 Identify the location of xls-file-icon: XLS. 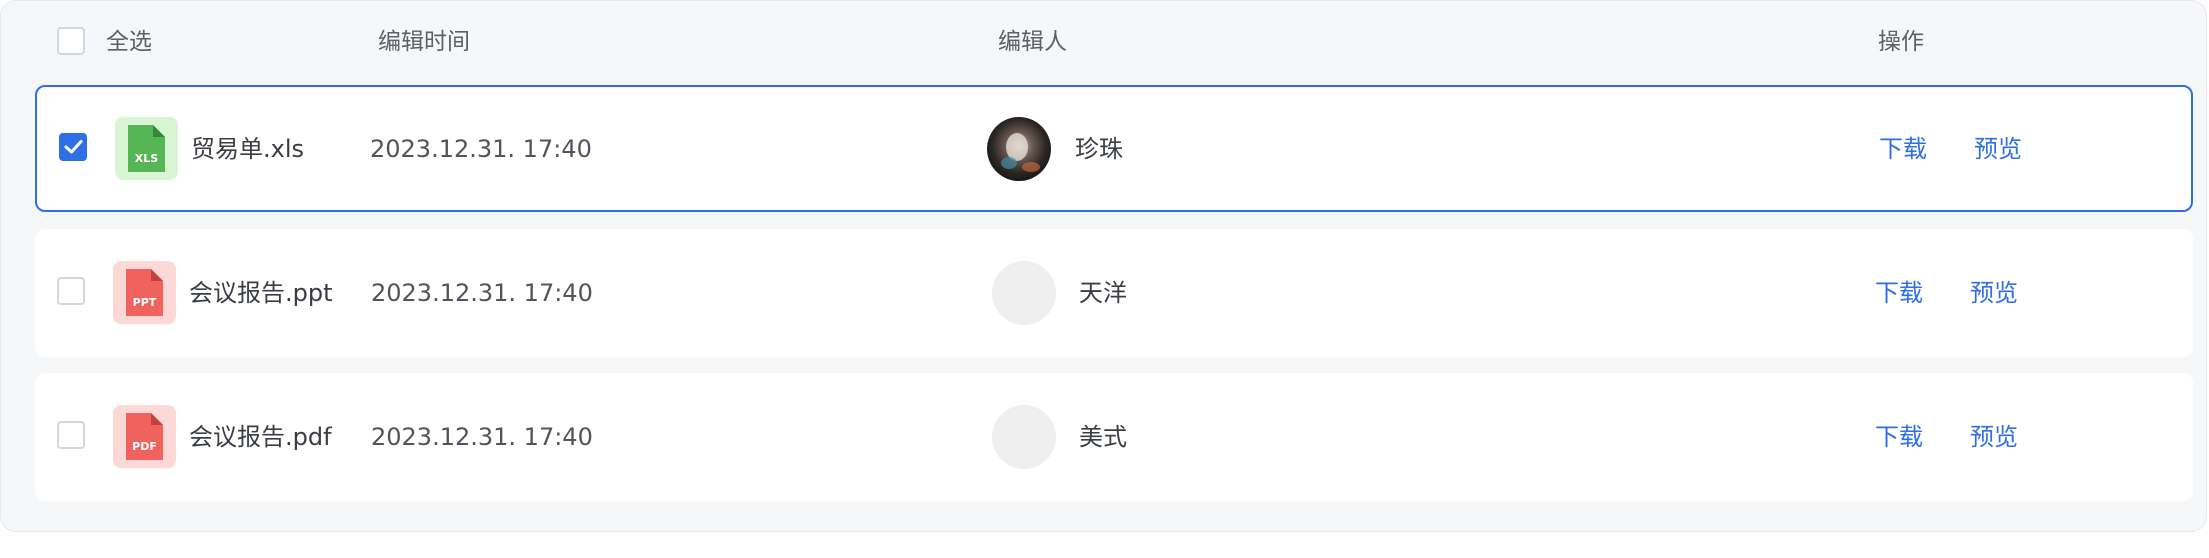
(146, 148).